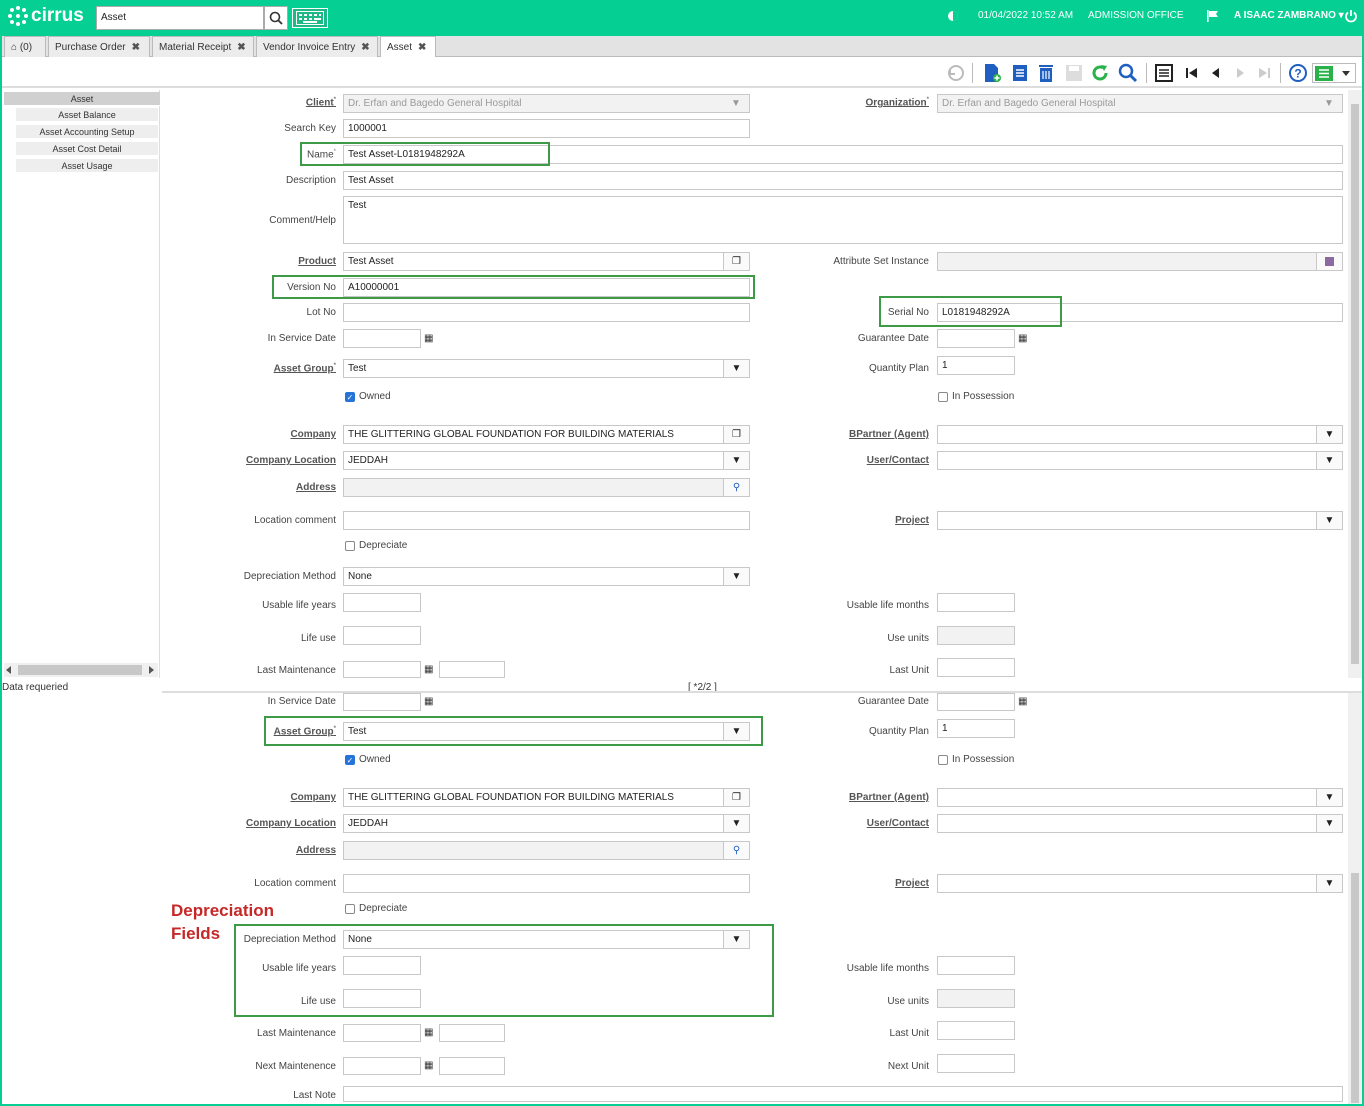  What do you see at coordinates (321, 102) in the screenshot?
I see `client-label: Client*` at bounding box center [321, 102].